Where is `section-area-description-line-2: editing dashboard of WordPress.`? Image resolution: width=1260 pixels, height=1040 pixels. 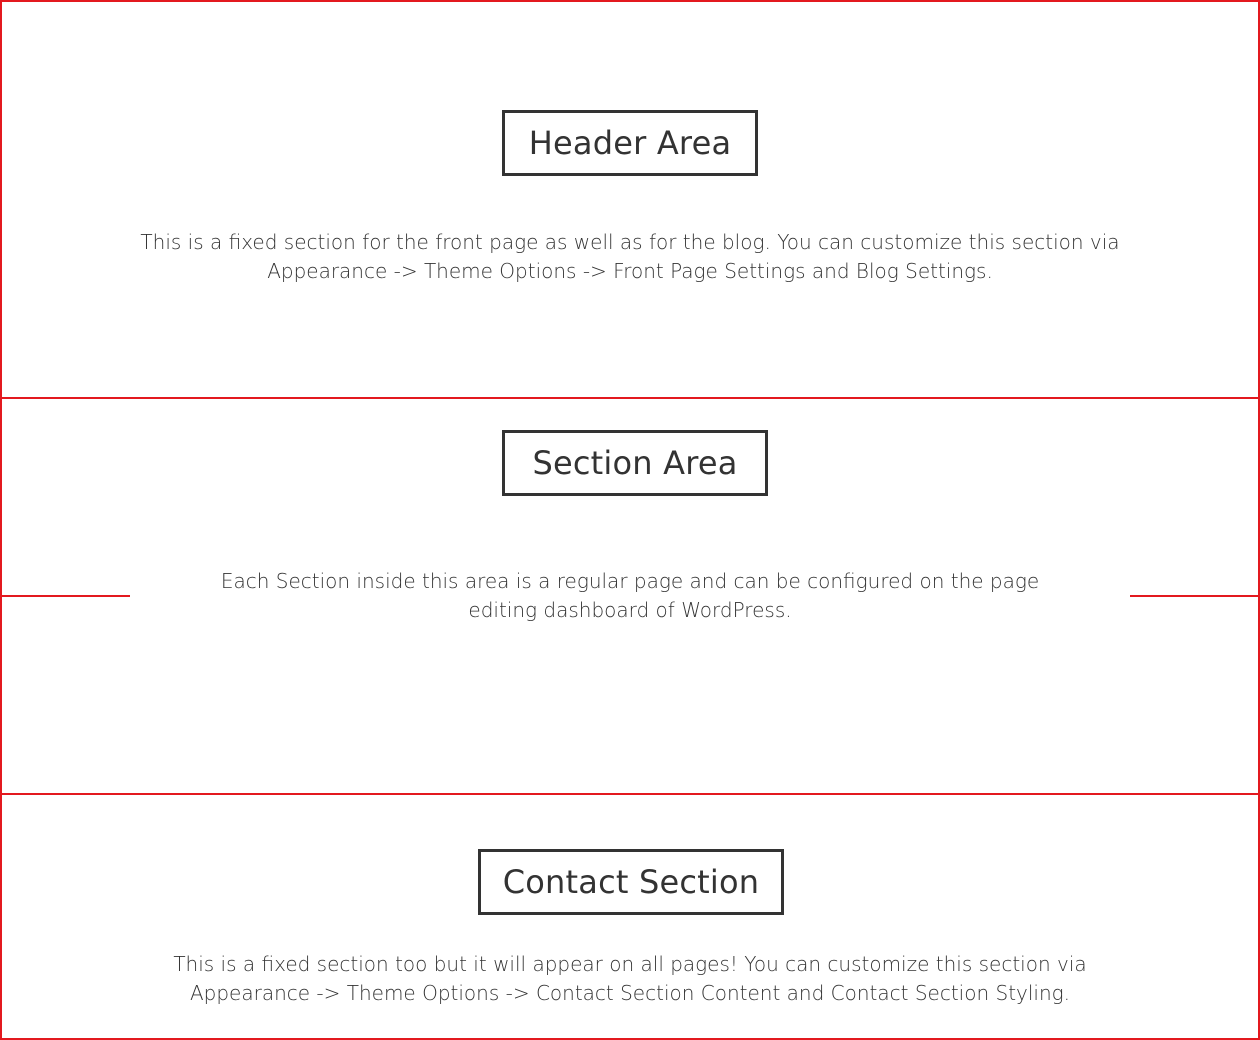 section-area-description-line-2: editing dashboard of WordPress. is located at coordinates (630, 610).